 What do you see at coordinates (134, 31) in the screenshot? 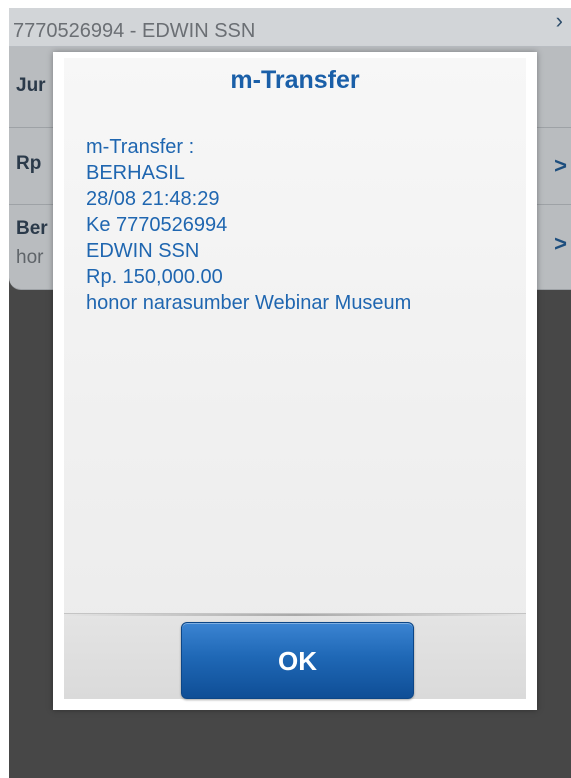
I see `recipient-header-text: 7770526994 - EDWIN SSN` at bounding box center [134, 31].